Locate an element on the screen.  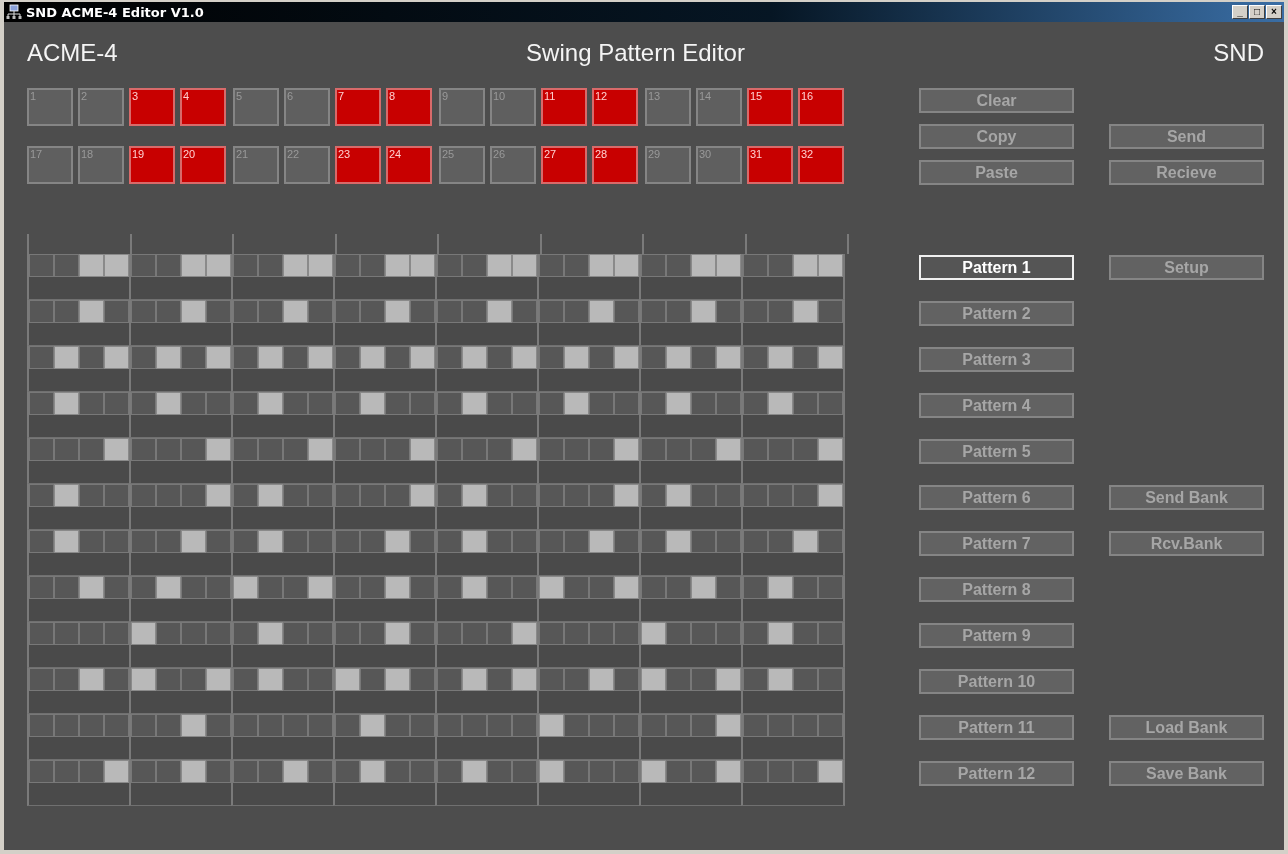
pattern-button: Pattern 5 is located at coordinates (996, 451).